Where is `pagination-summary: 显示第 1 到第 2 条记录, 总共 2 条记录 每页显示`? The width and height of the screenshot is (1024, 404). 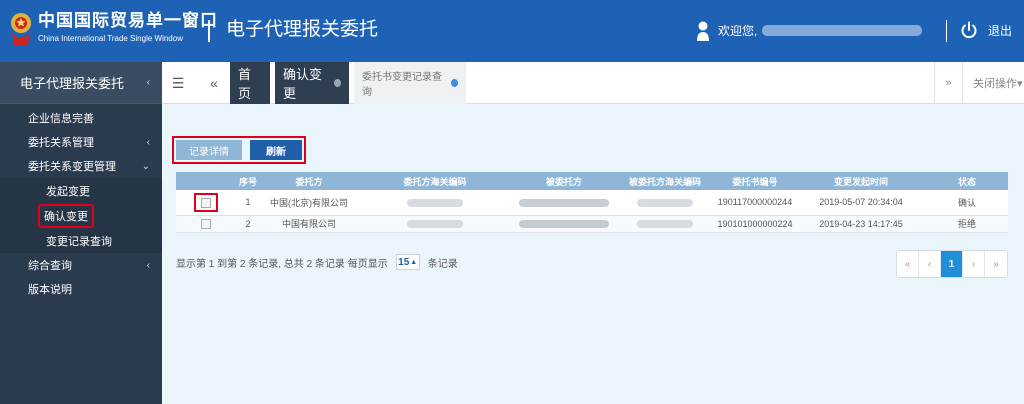
pagination-summary: 显示第 1 到第 2 条记录, 总共 2 条记录 每页显示 is located at coordinates (282, 264).